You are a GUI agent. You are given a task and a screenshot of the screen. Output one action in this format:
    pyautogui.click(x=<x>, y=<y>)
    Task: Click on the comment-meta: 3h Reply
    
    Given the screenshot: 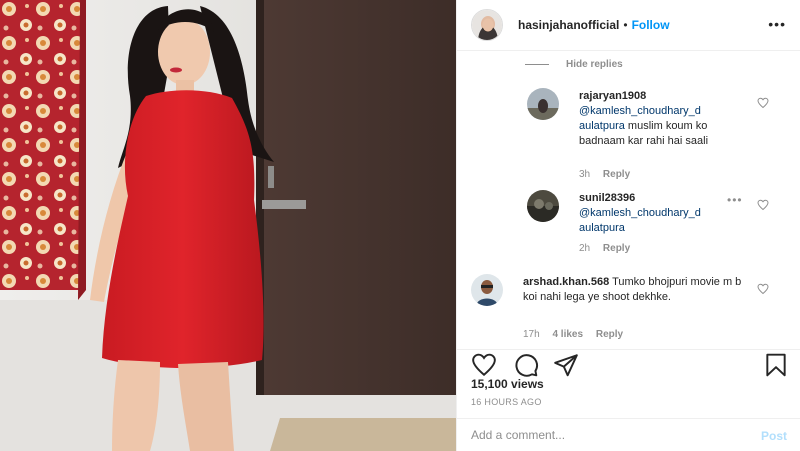 What is the action you would take?
    pyautogui.click(x=609, y=174)
    